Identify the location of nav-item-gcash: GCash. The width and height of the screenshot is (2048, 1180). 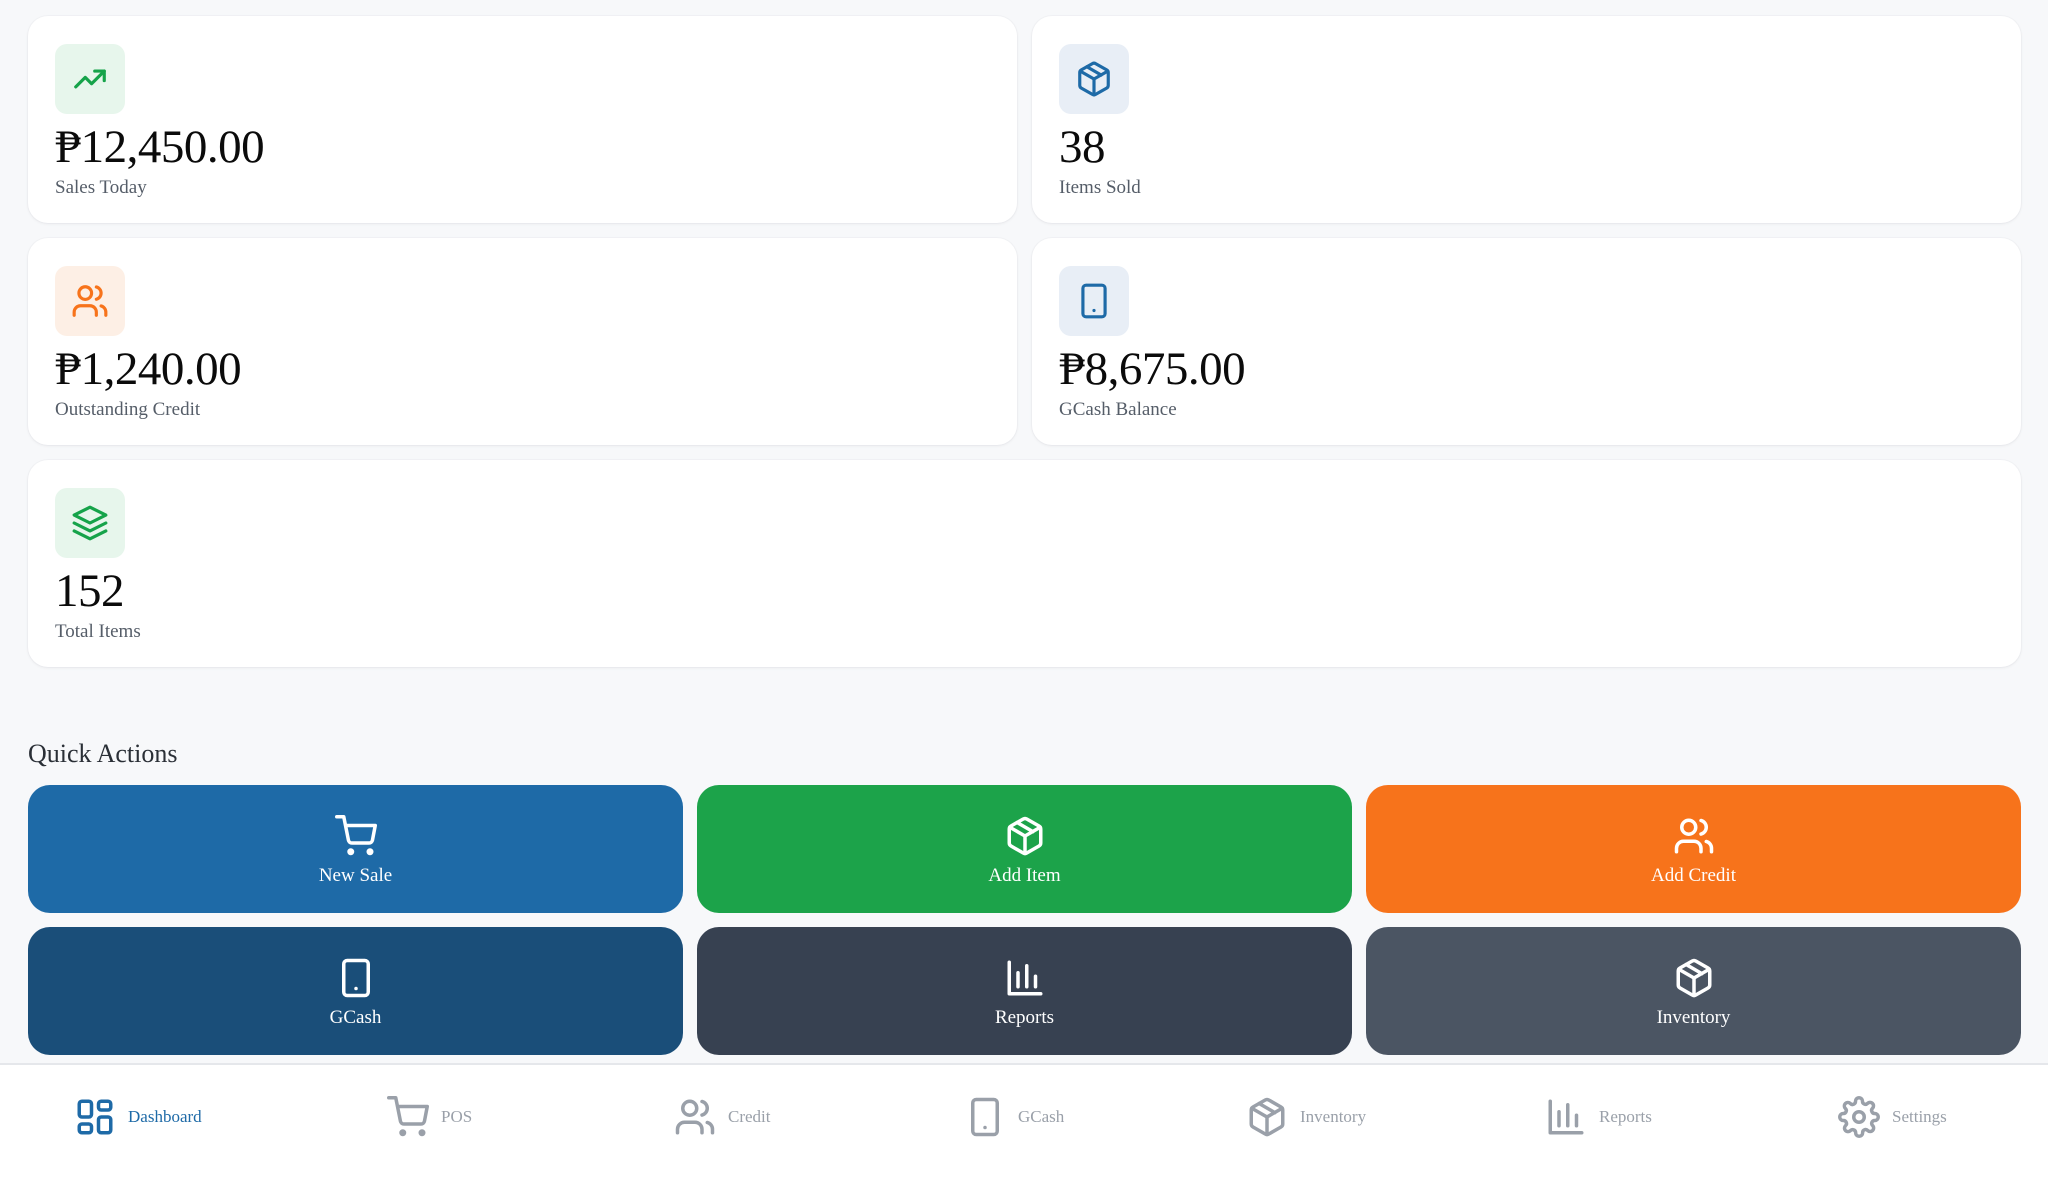
(1014, 1117).